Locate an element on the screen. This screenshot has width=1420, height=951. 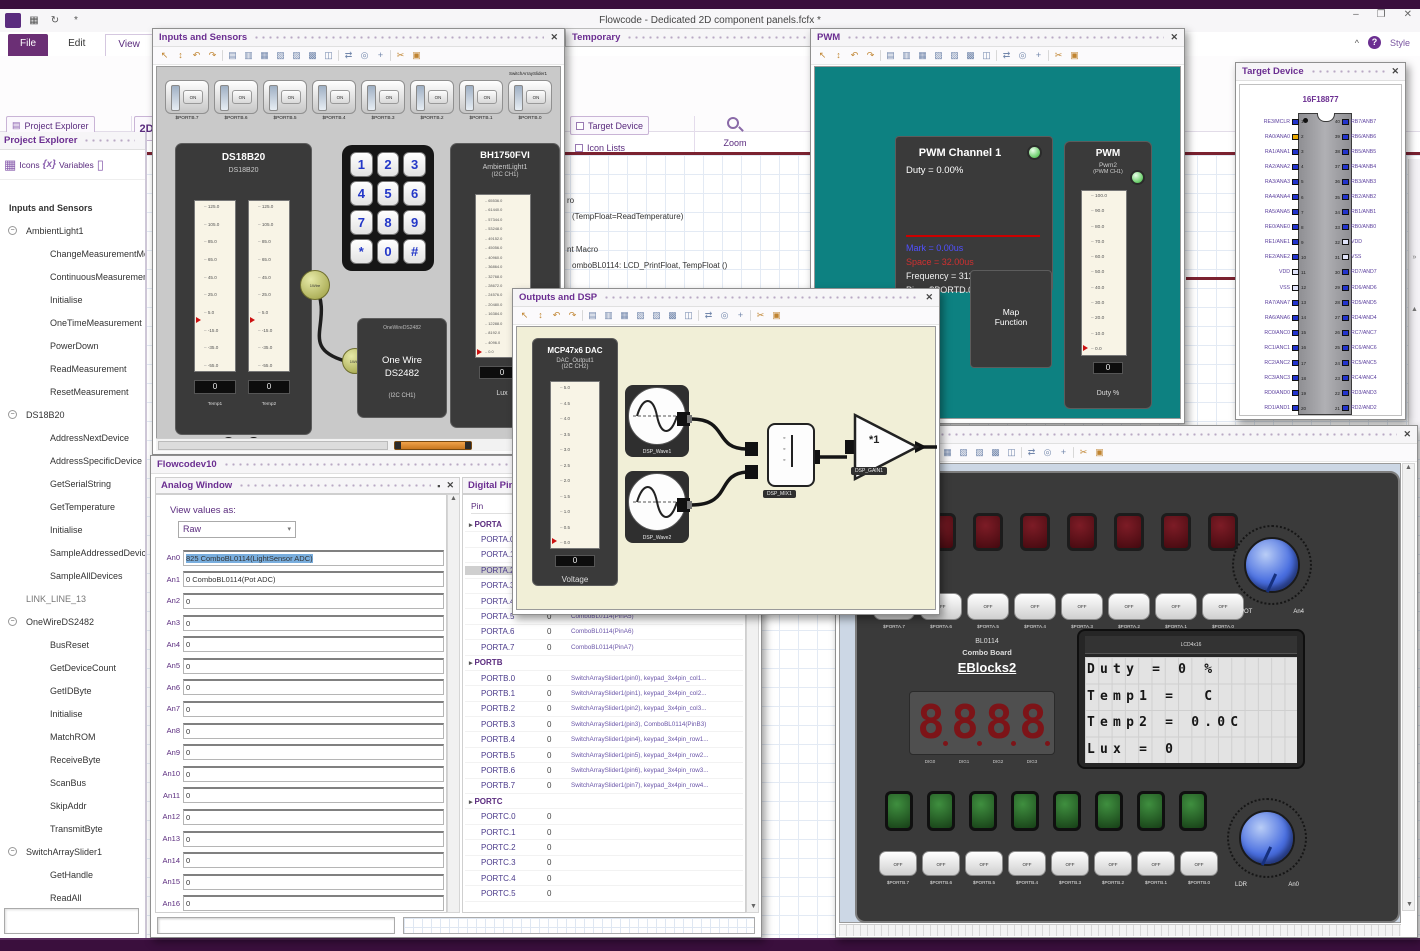
digital-pin-row: PORTC.1 0 is located at coordinates (604, 833).